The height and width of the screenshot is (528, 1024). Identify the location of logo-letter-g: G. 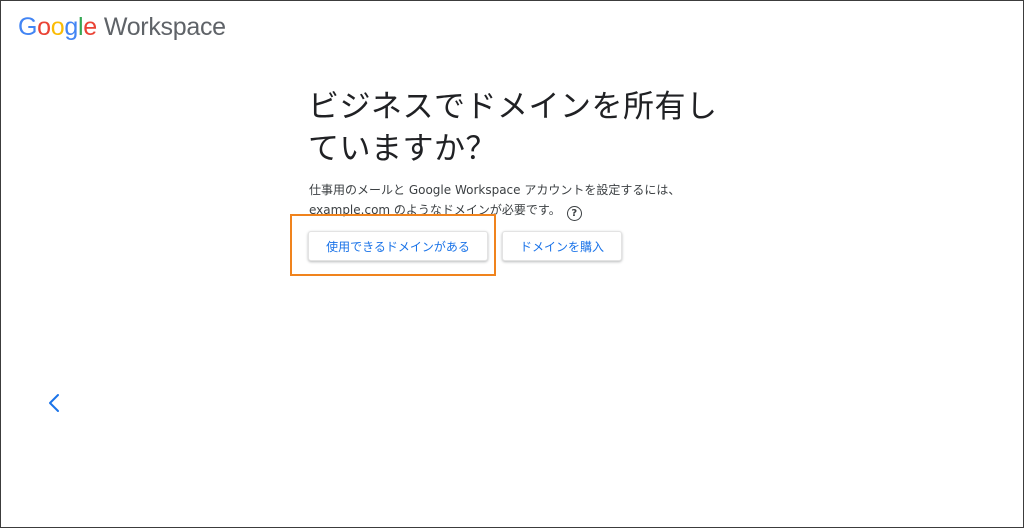
(28, 26).